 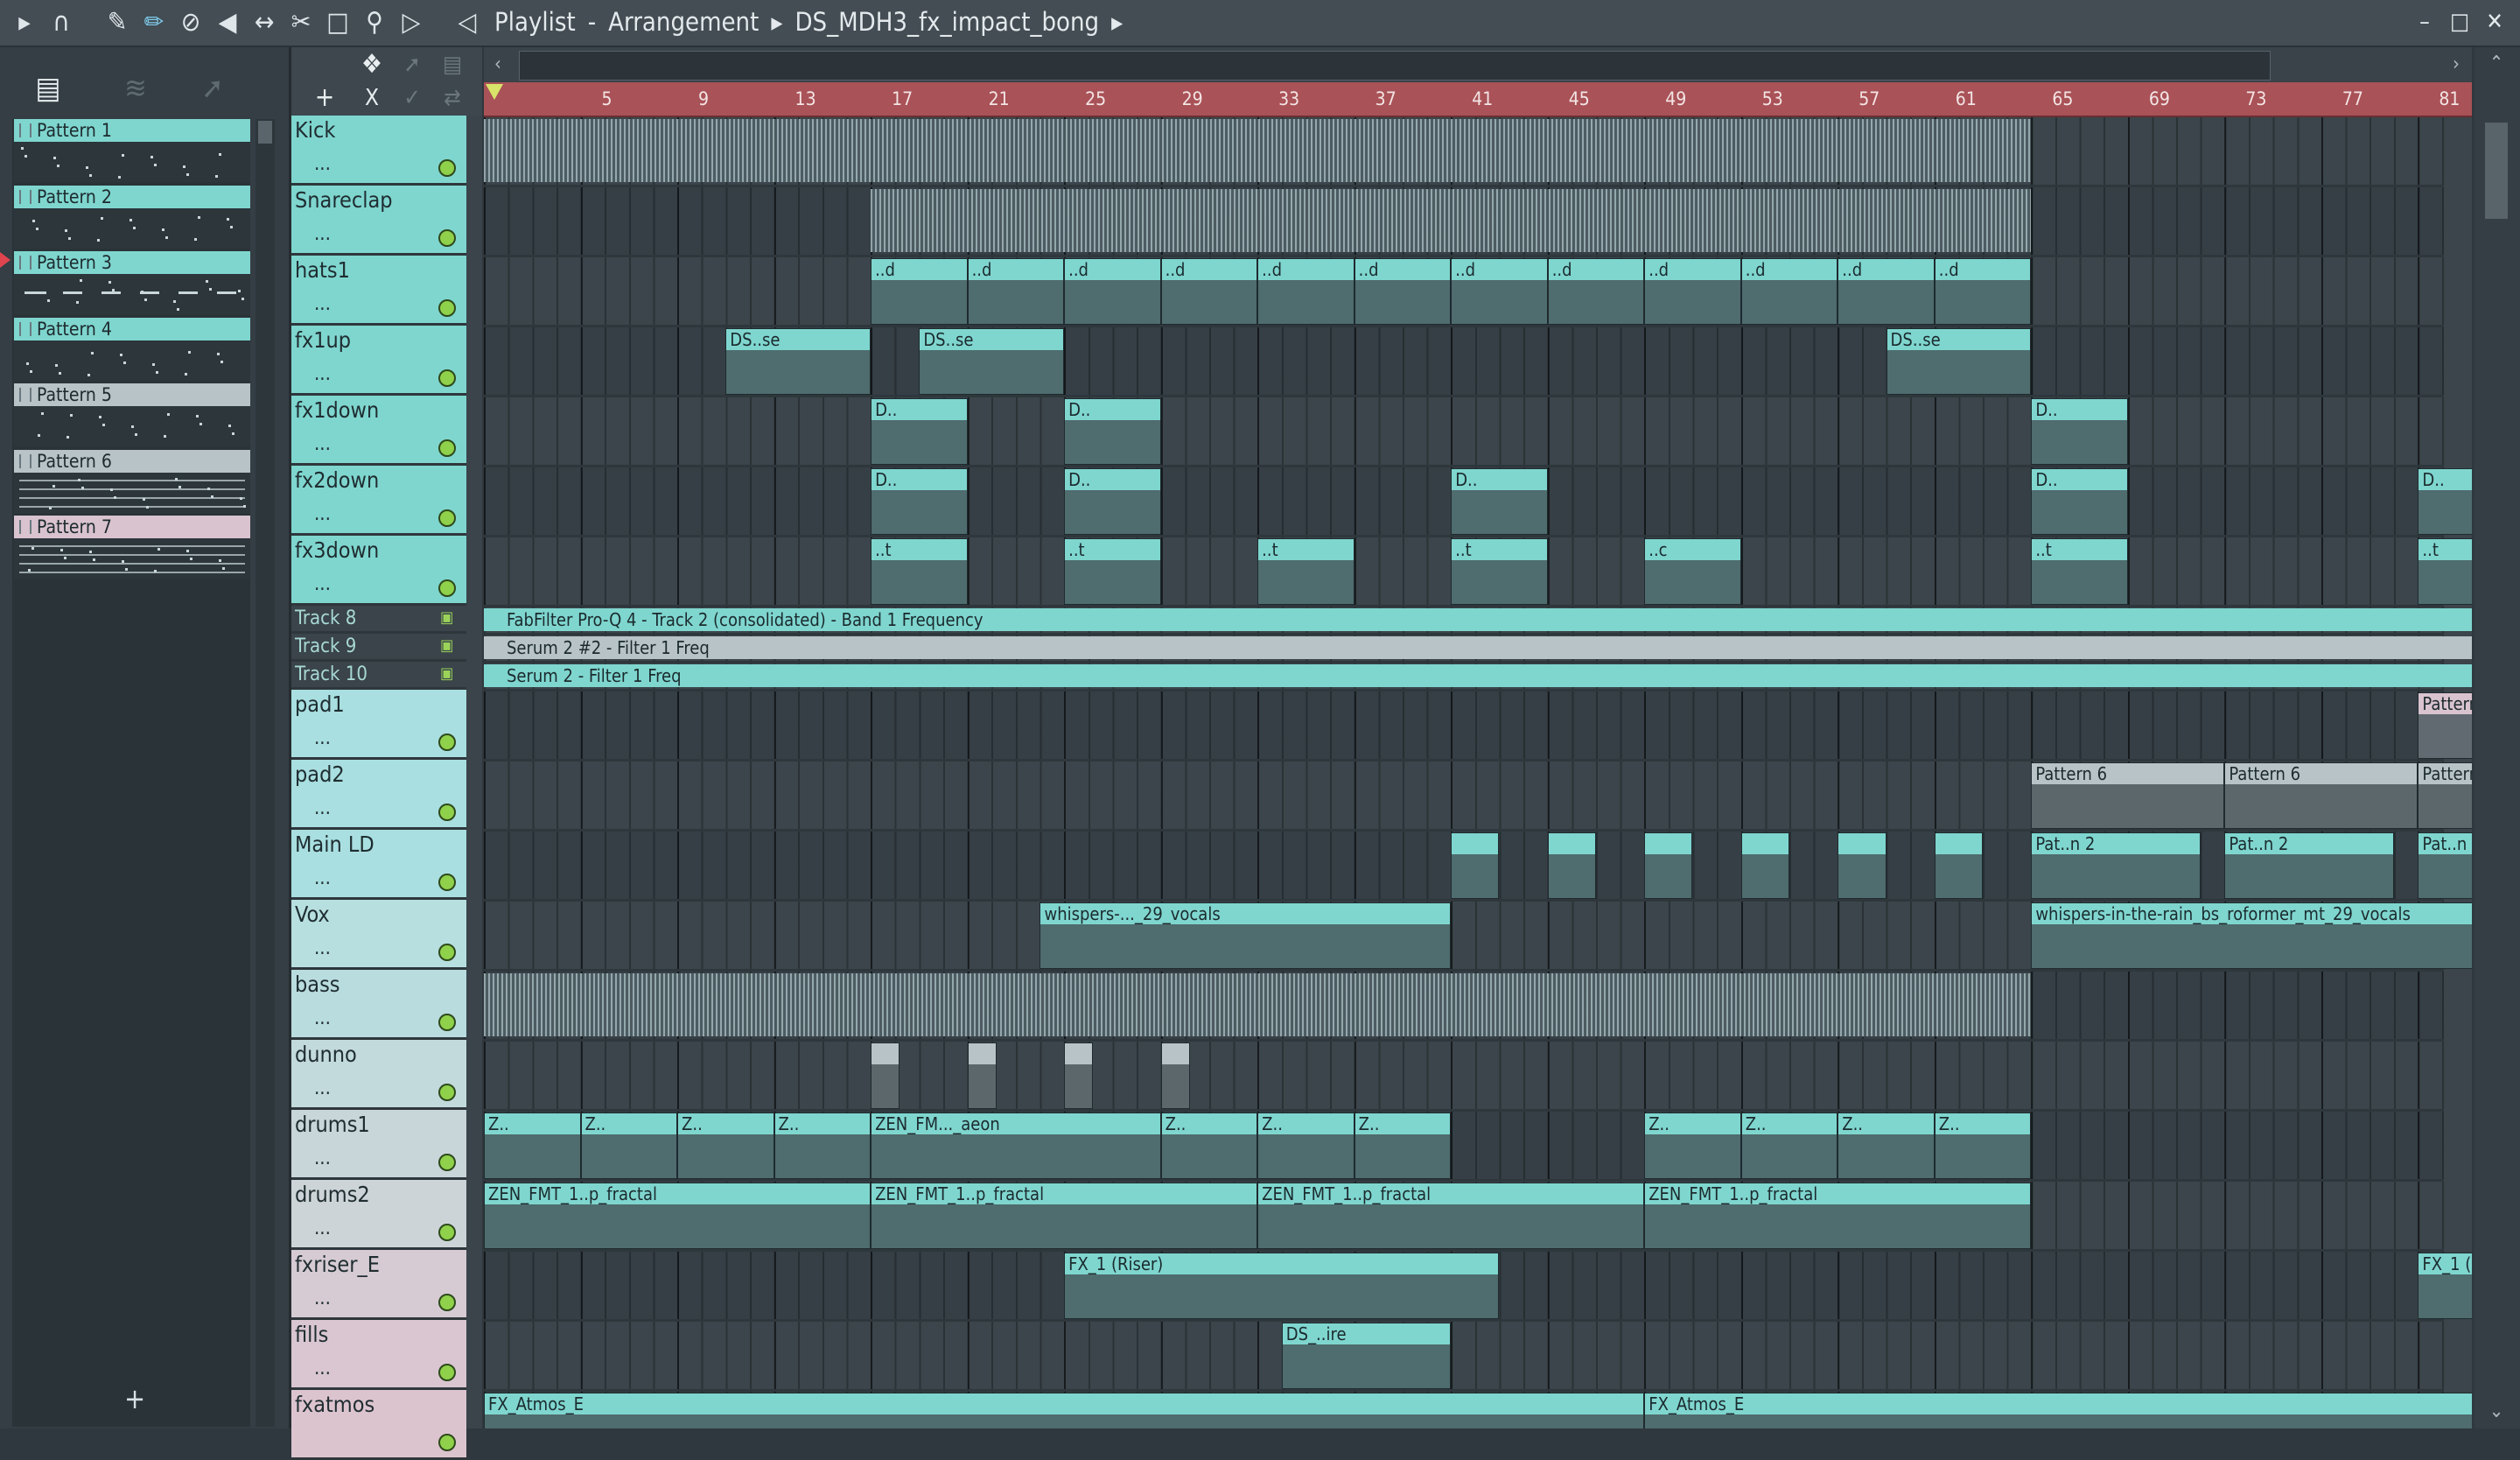 What do you see at coordinates (132, 415) in the screenshot?
I see `pattern-item: Pattern 5` at bounding box center [132, 415].